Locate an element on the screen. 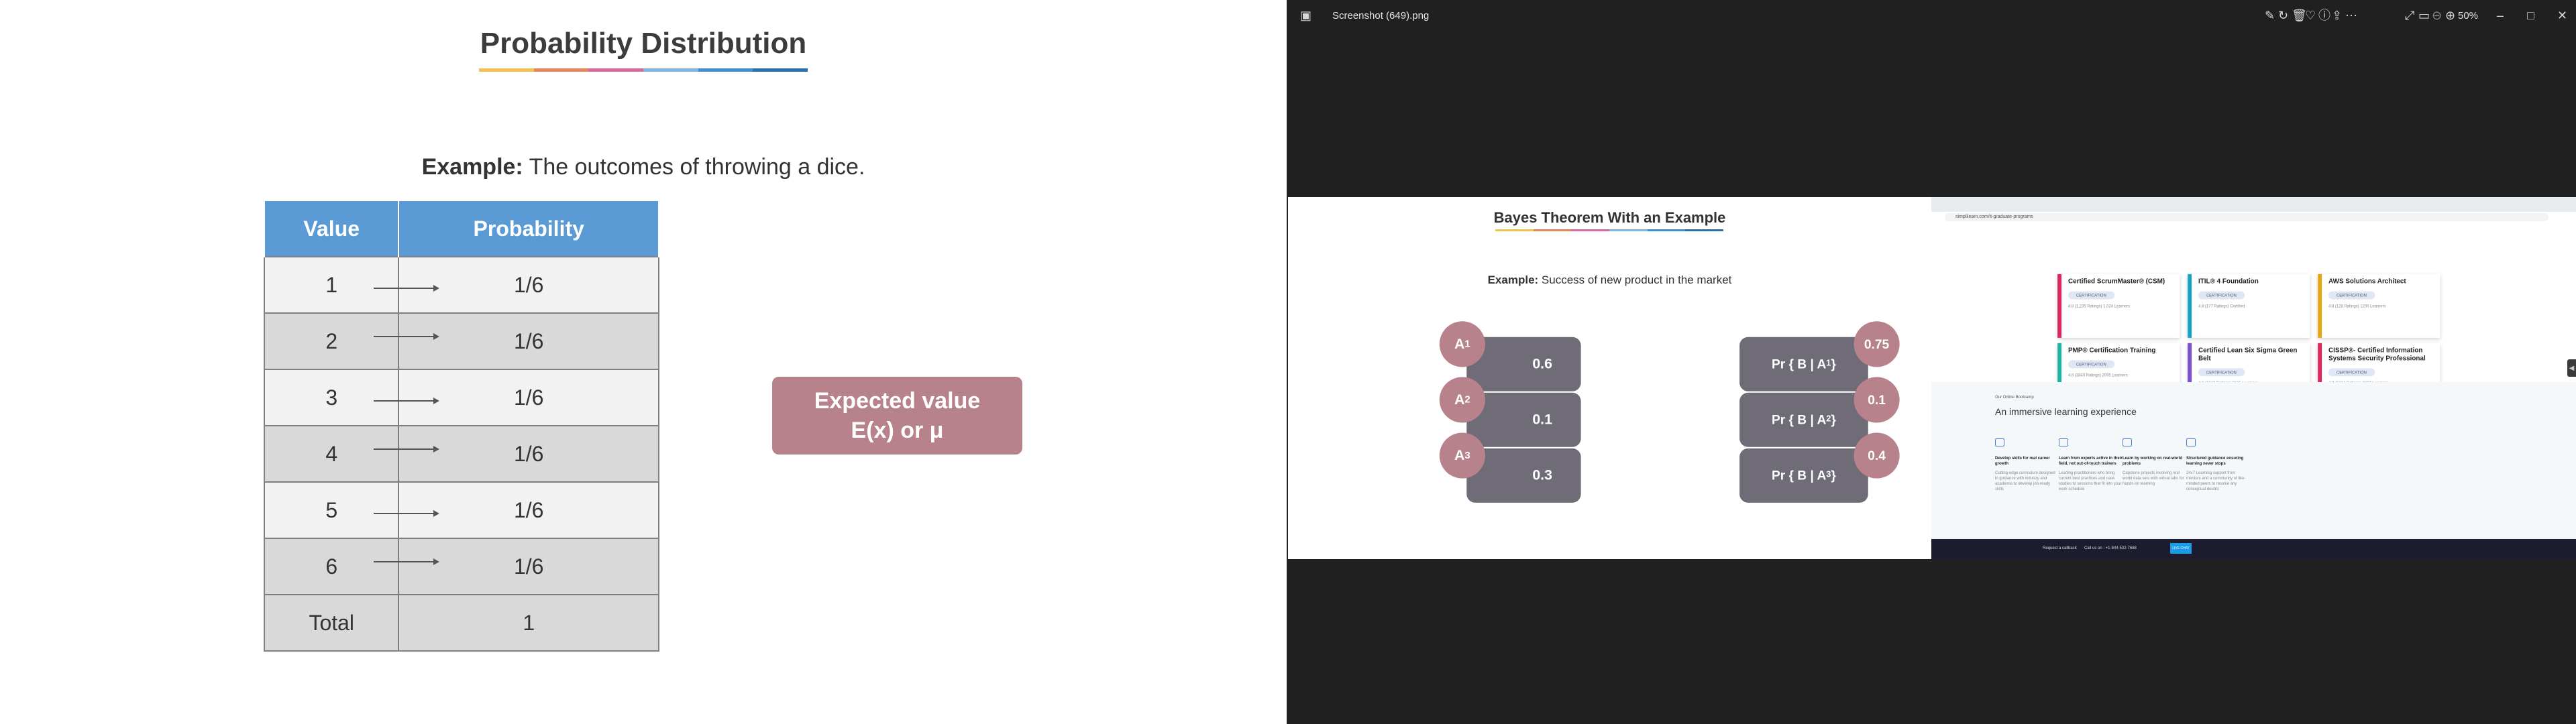 This screenshot has height=724, width=2576. course-name: Certified ScrumMaster® (CSM) is located at coordinates (2116, 282).